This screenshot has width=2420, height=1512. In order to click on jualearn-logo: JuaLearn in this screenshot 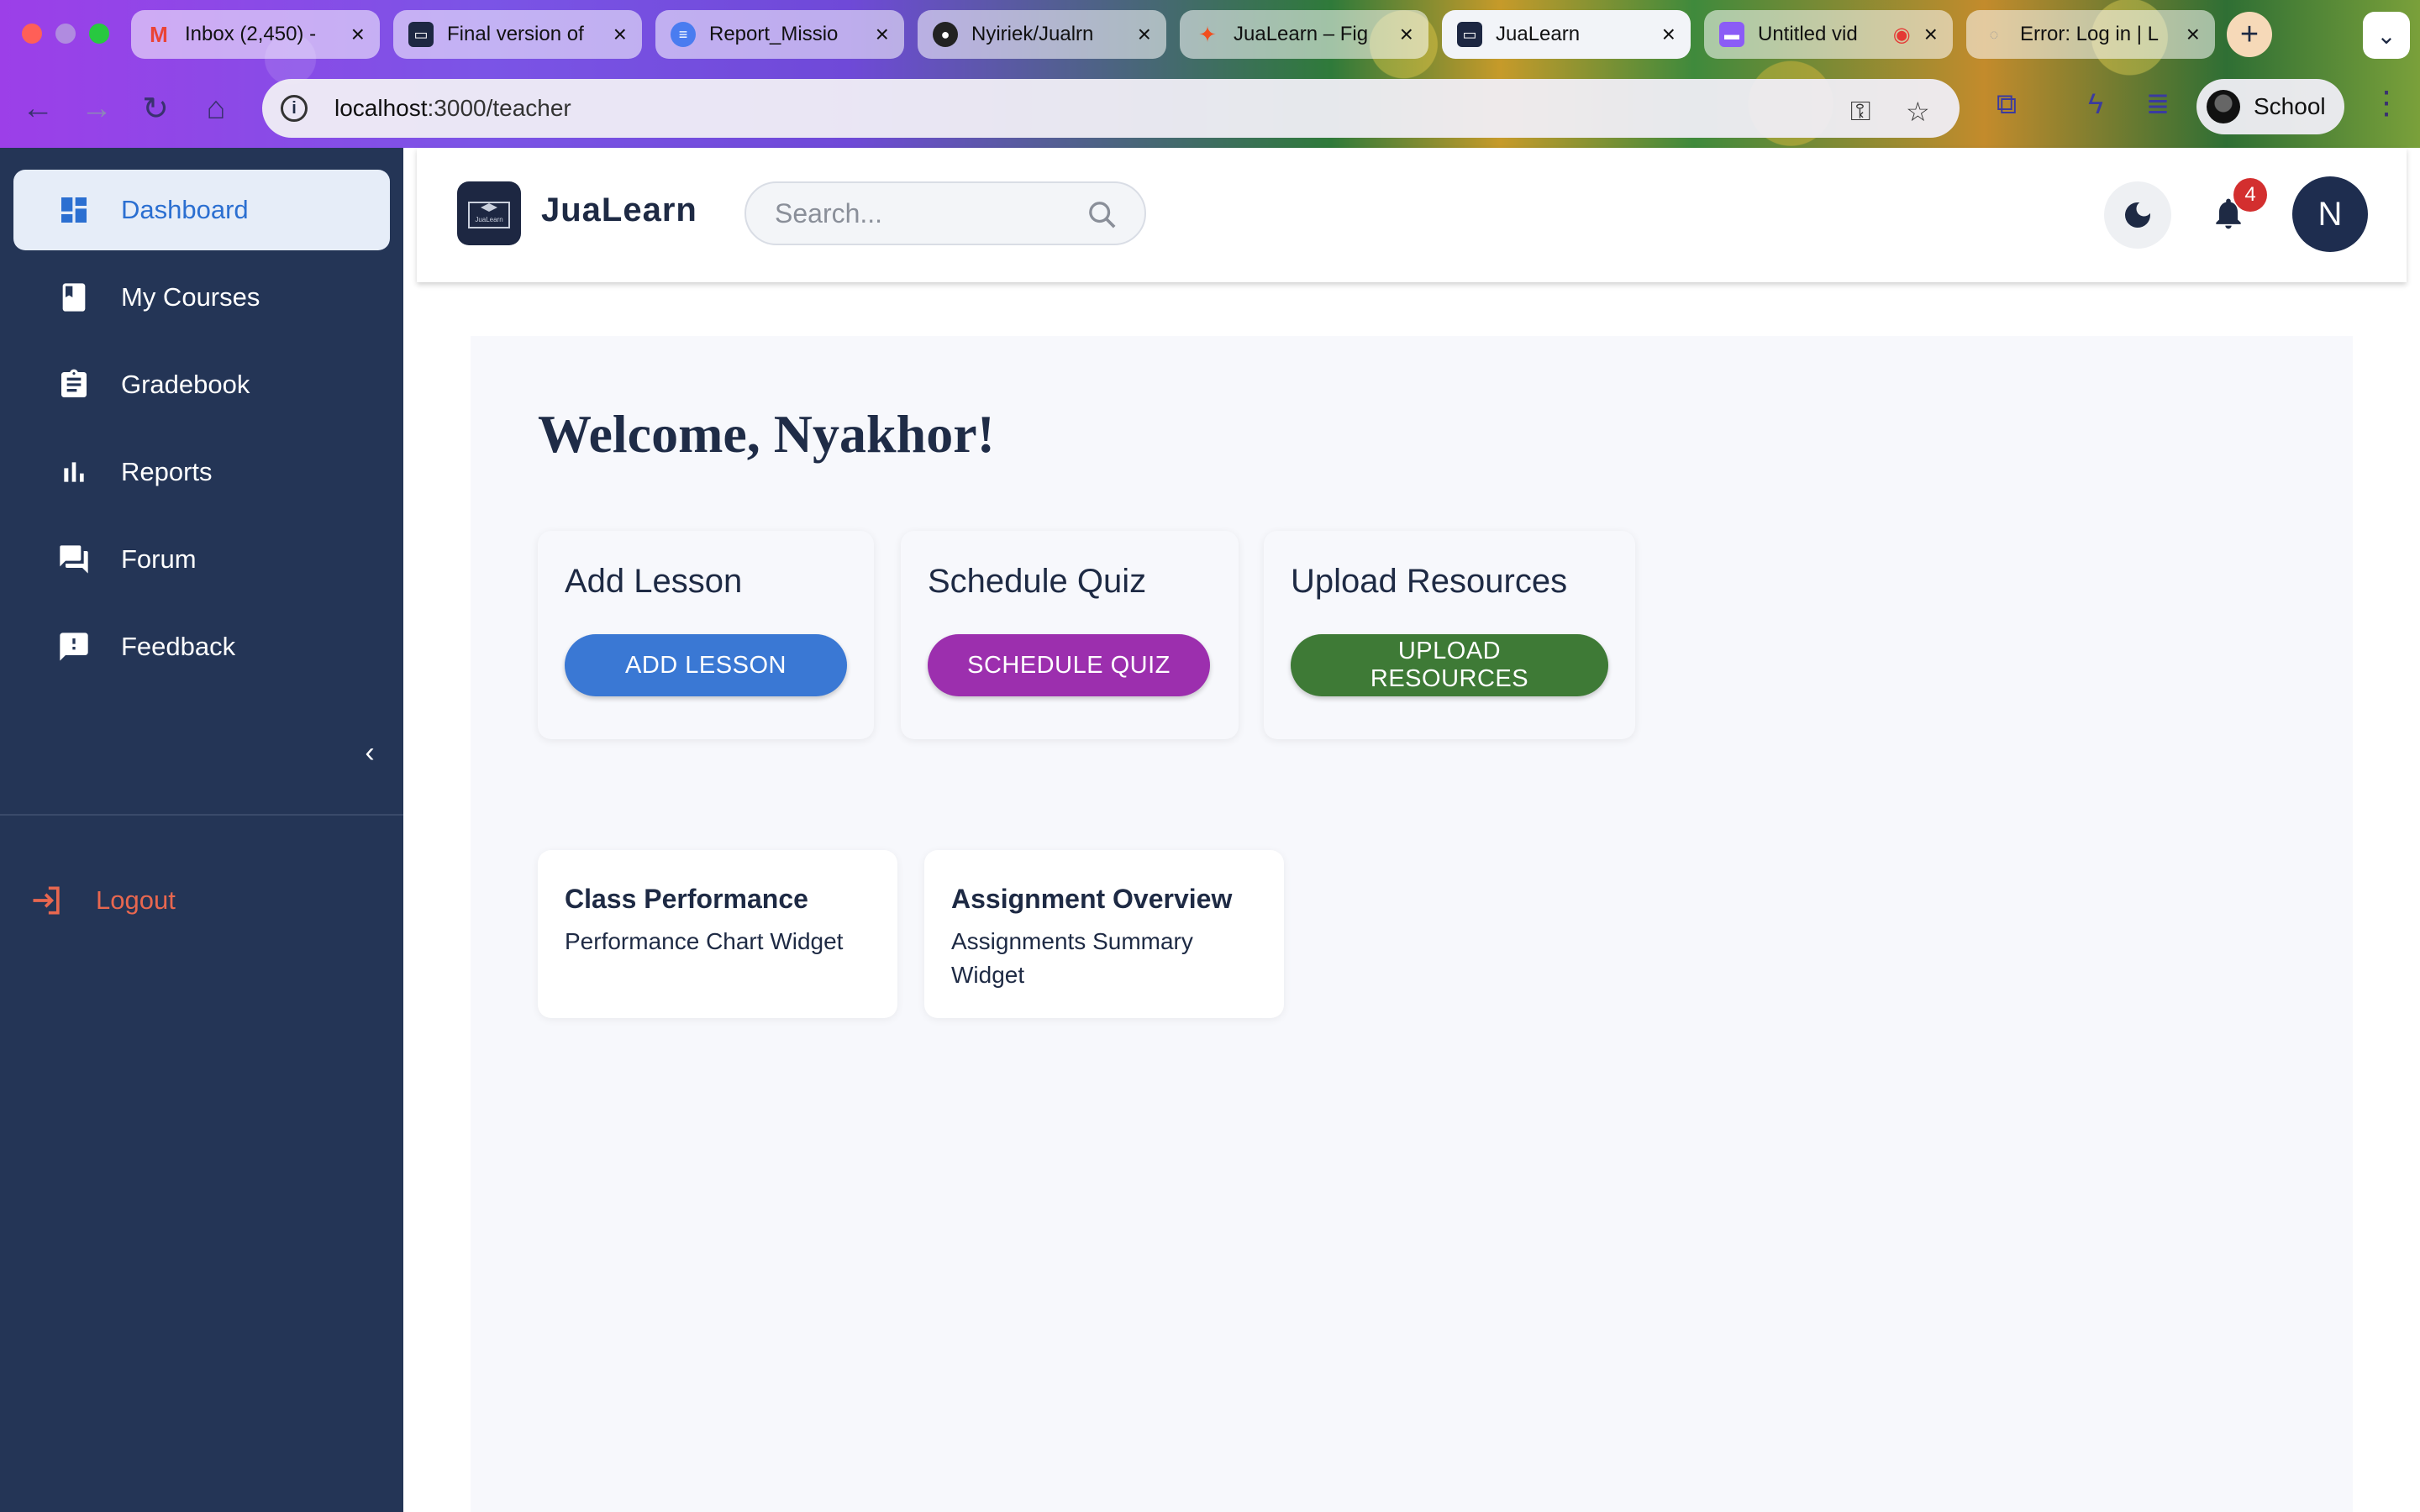, I will do `click(489, 213)`.